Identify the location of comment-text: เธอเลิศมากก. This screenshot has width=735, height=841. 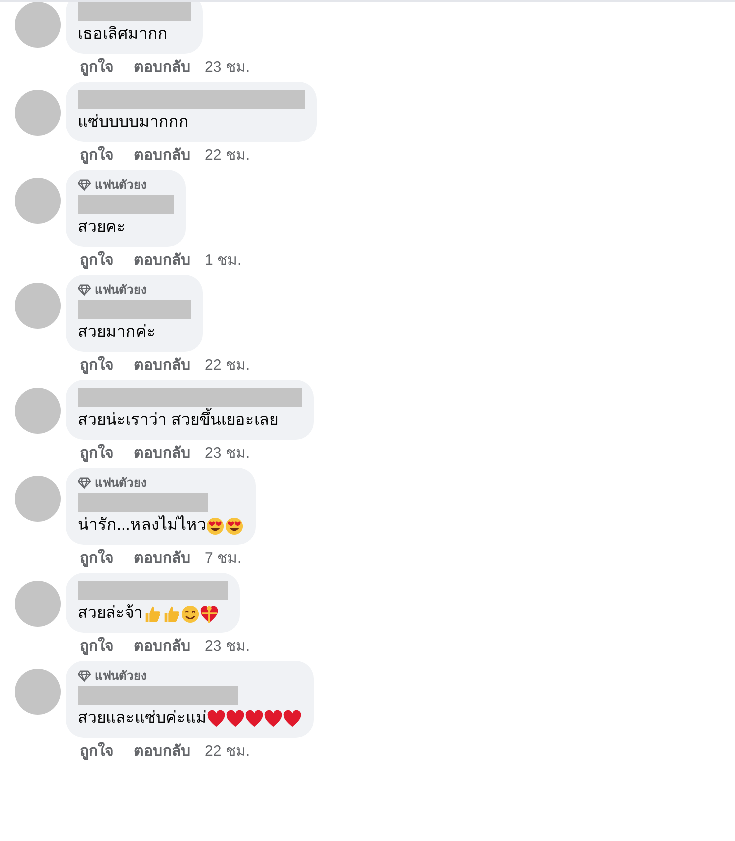
(123, 35).